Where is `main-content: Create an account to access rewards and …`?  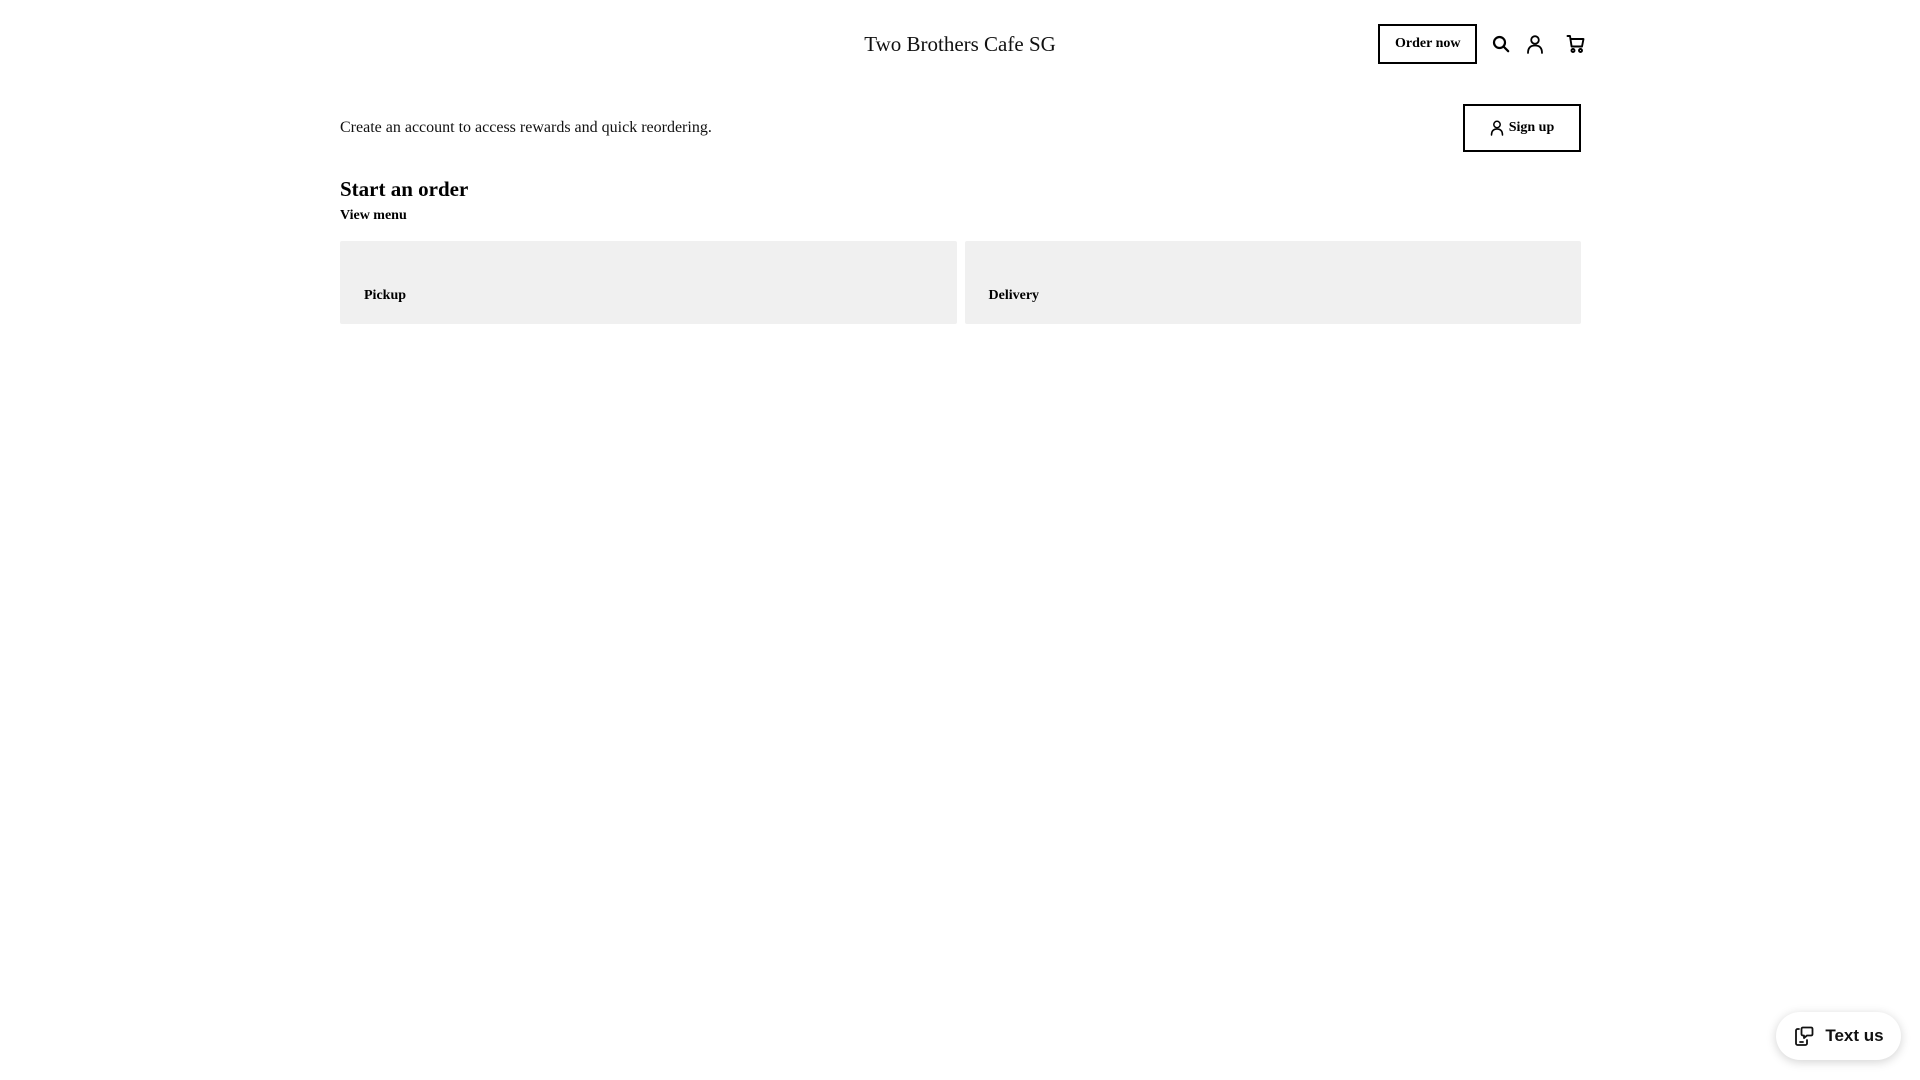 main-content: Create an account to access rewards and … is located at coordinates (960, 214).